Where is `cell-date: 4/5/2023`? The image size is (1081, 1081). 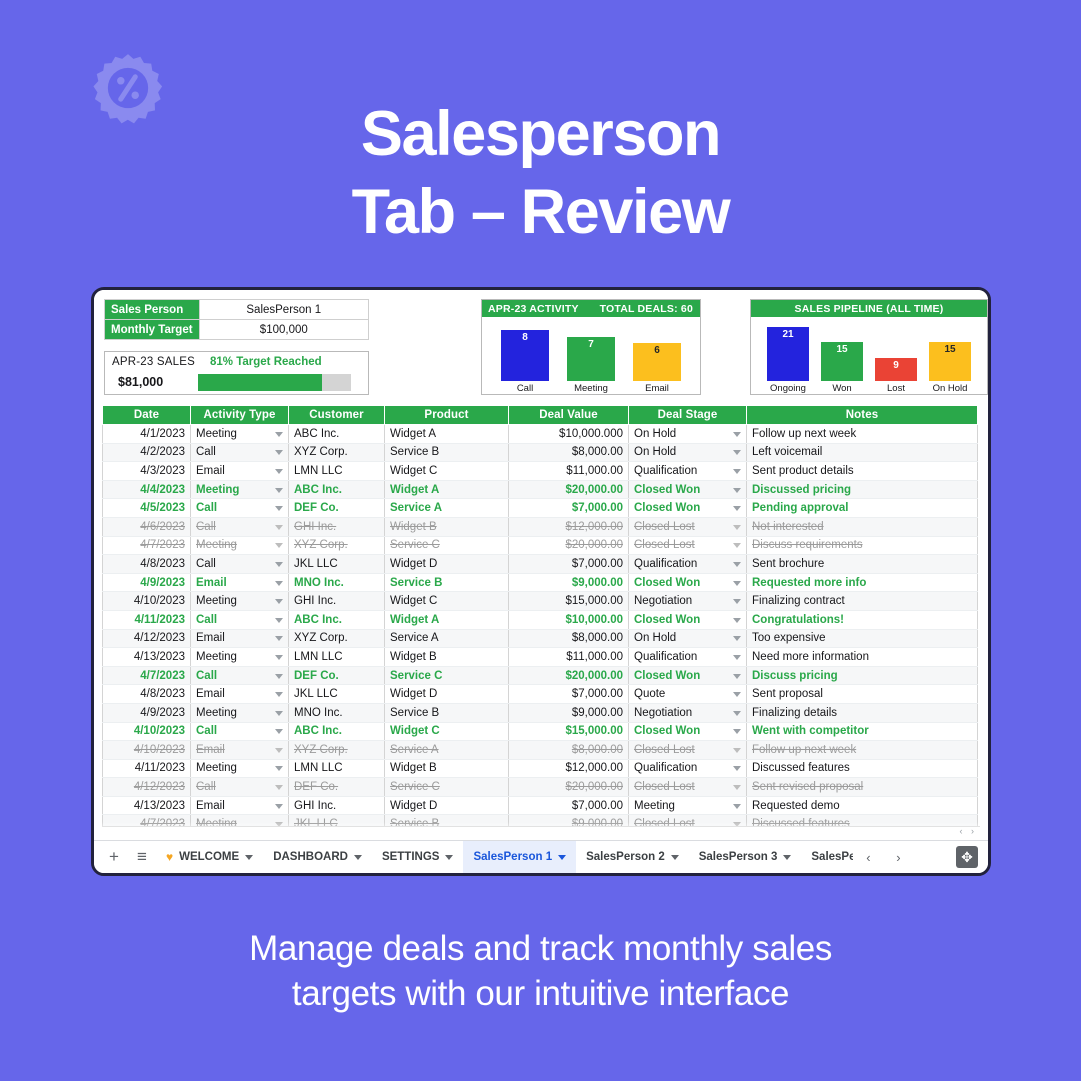 cell-date: 4/5/2023 is located at coordinates (146, 508).